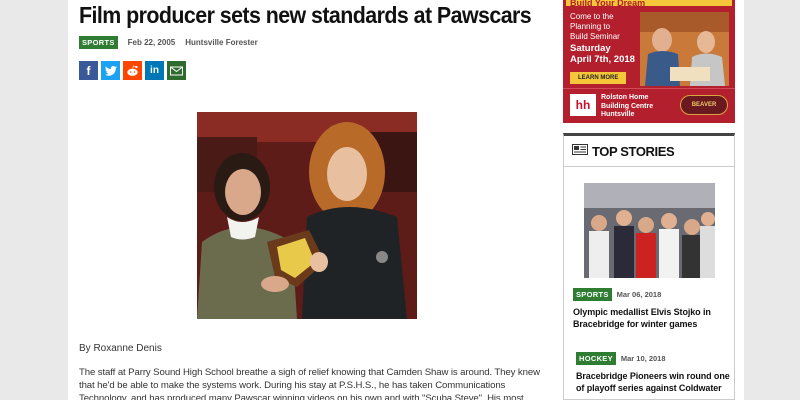 This screenshot has height=400, width=800. I want to click on article-date: Feb 22, 2005, so click(151, 42).